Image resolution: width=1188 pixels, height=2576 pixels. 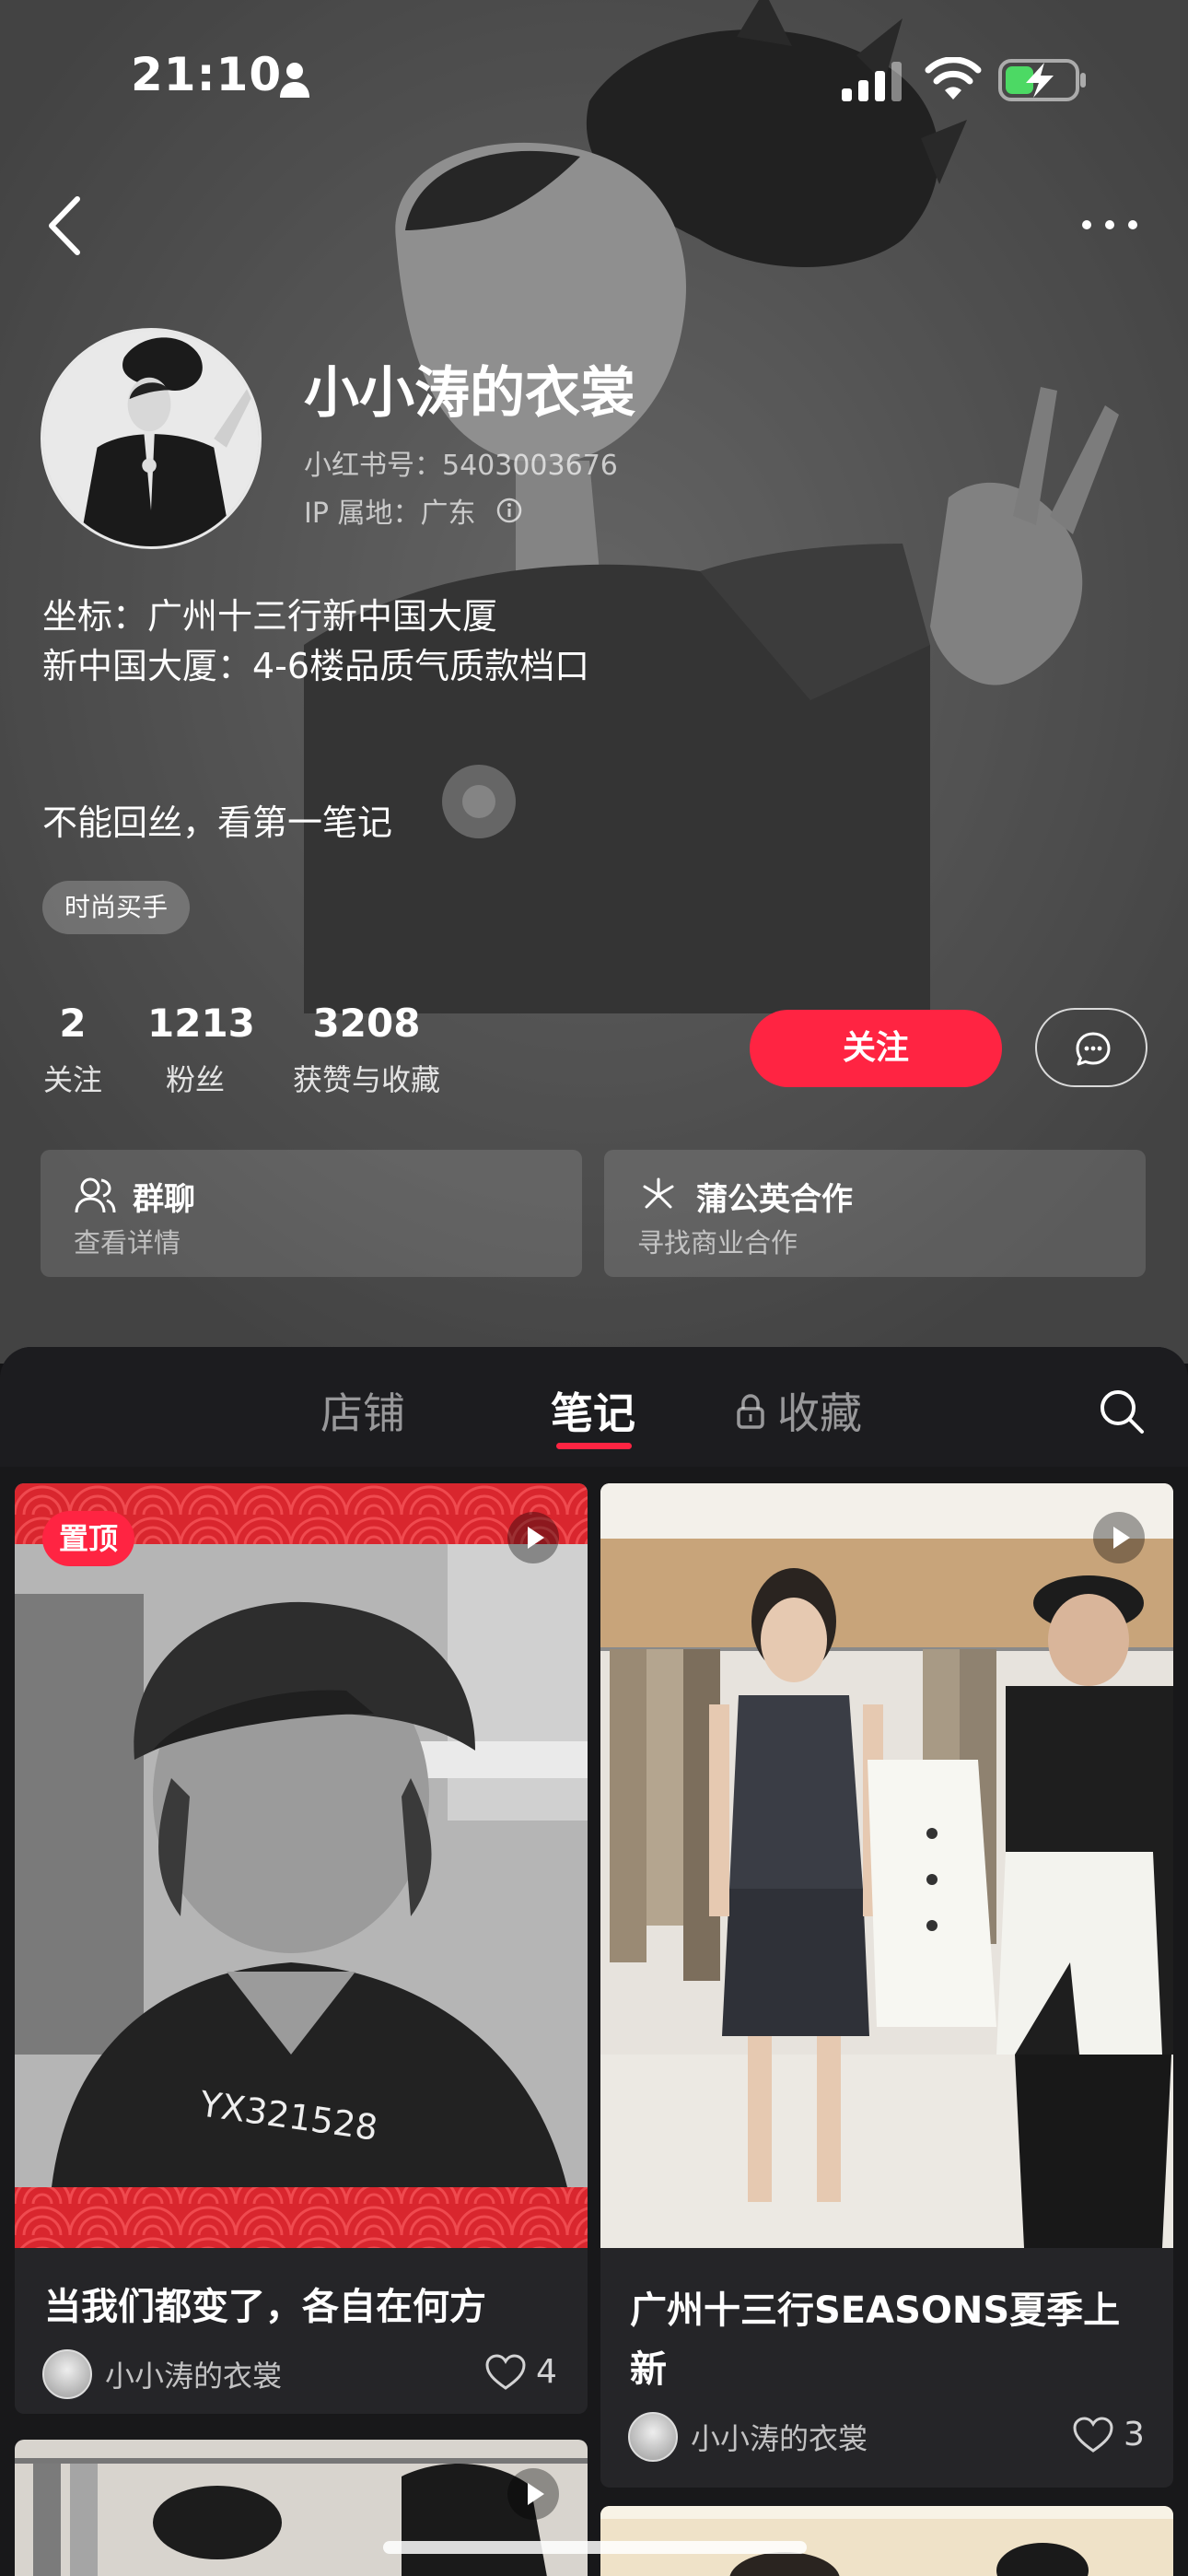 I want to click on dandelion-icon, so click(x=658, y=1193).